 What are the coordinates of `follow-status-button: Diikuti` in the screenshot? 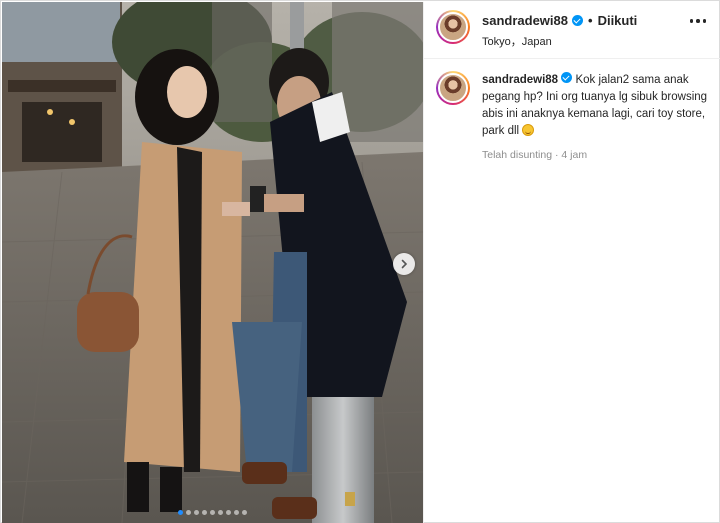 It's located at (618, 20).